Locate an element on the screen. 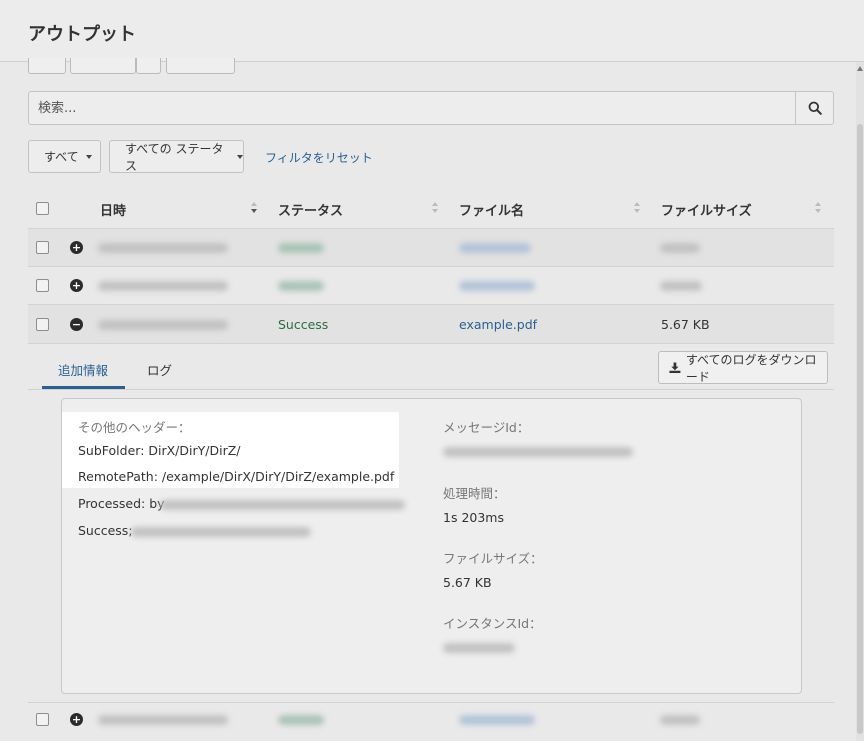  redacted-instance-id is located at coordinates (479, 648).